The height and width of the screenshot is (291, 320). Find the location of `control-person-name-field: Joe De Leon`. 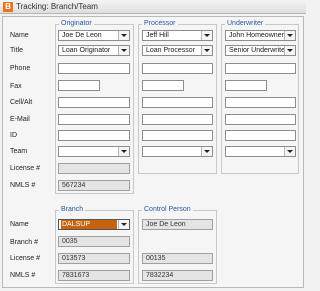

control-person-name-field: Joe De Leon is located at coordinates (177, 224).